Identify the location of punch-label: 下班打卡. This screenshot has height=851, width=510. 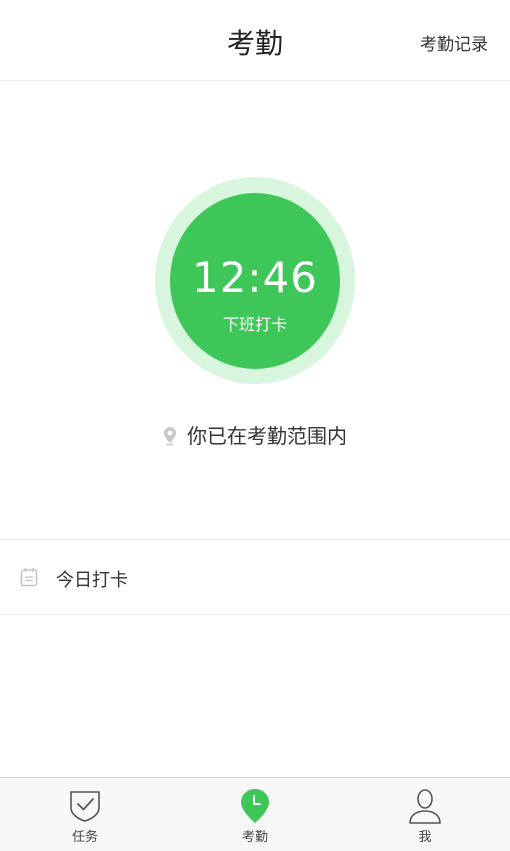
(254, 324).